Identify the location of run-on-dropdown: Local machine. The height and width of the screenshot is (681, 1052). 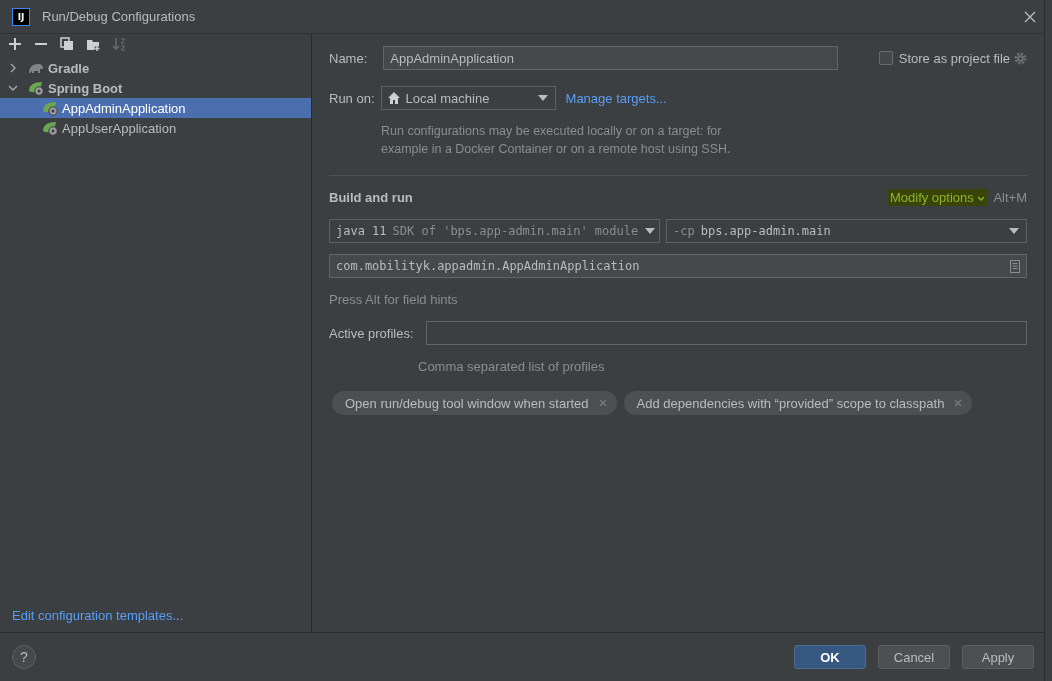
(468, 98).